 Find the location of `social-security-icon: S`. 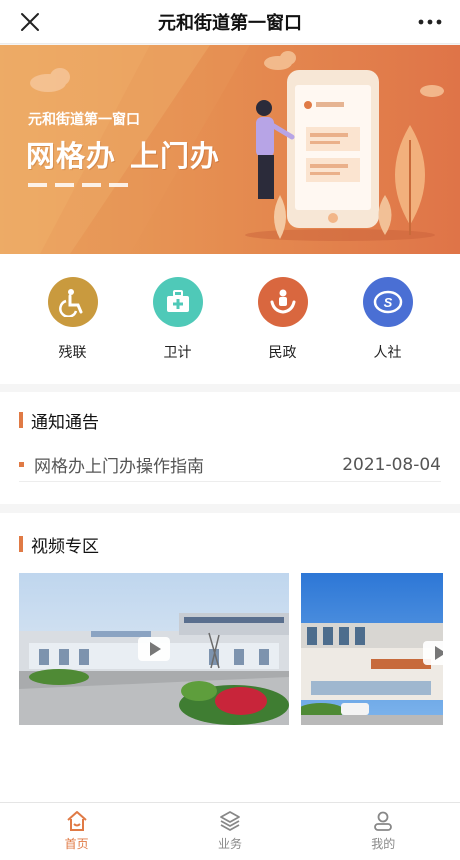

social-security-icon: S is located at coordinates (387, 302).